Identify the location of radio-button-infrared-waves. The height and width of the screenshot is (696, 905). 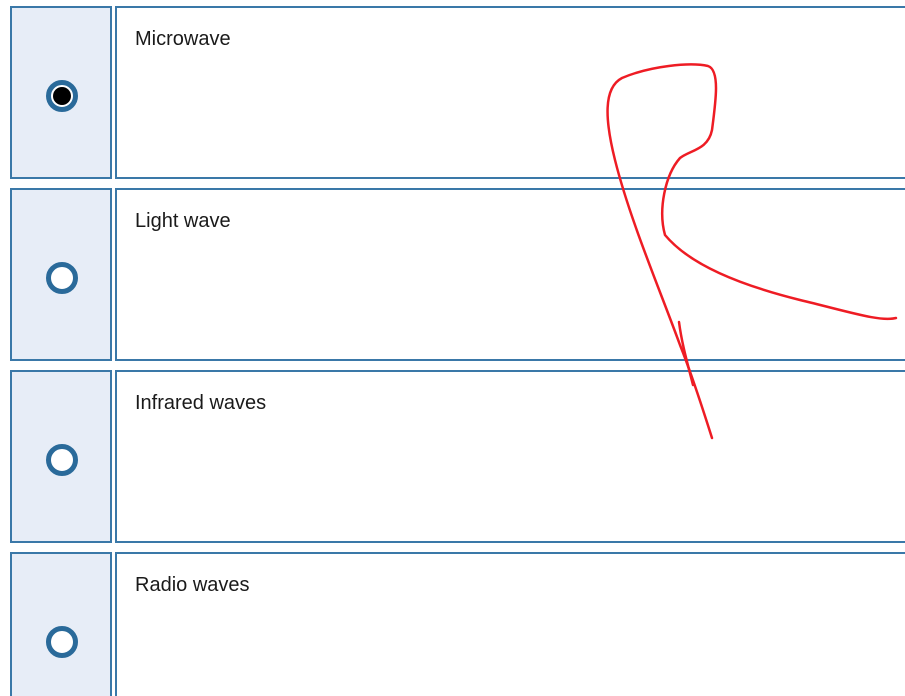
(62, 460).